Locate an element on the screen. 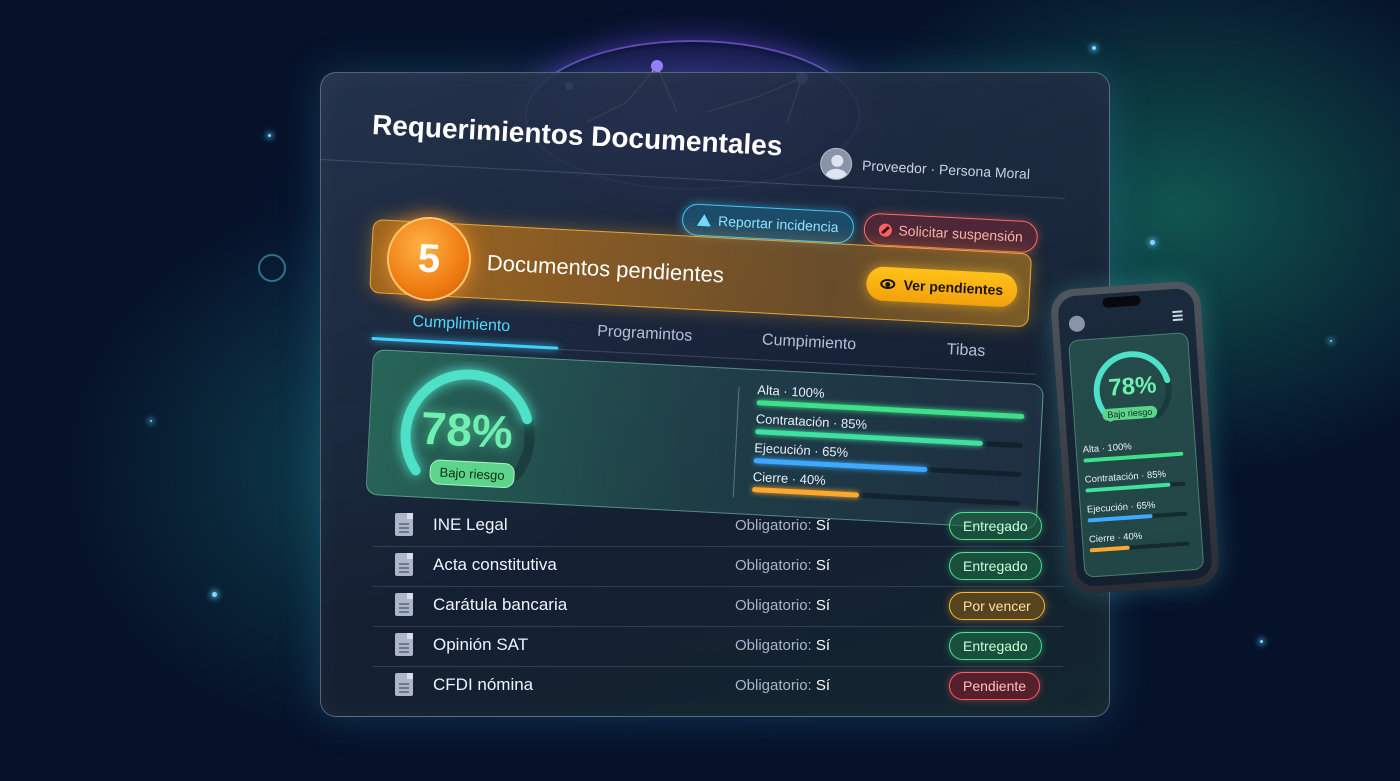 This screenshot has width=1400, height=781. user-profile: Proveedor · Persona Moral is located at coordinates (924, 168).